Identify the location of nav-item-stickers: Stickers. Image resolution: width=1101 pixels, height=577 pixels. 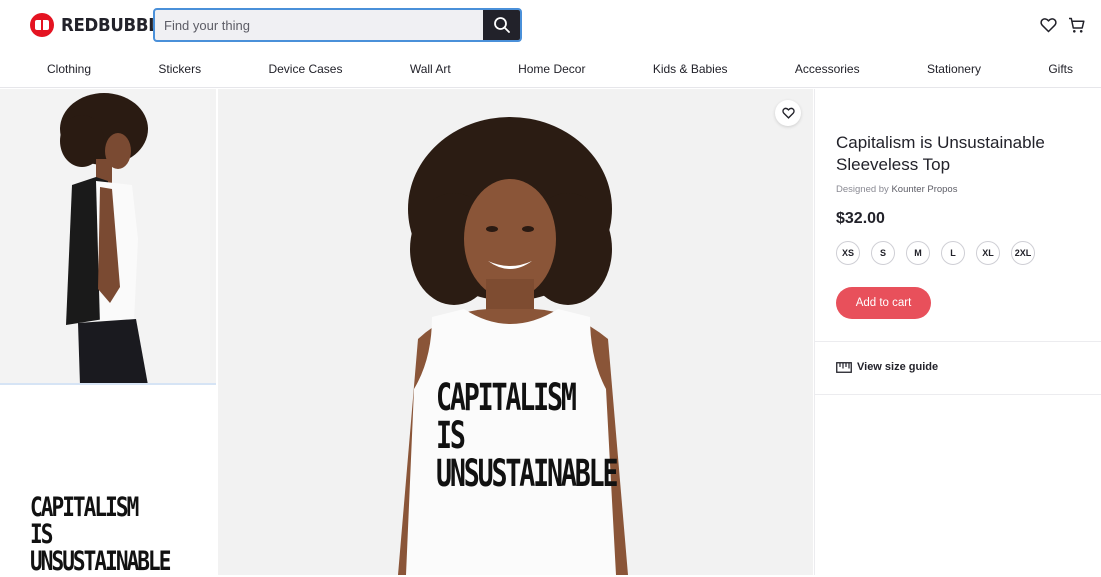
(179, 69).